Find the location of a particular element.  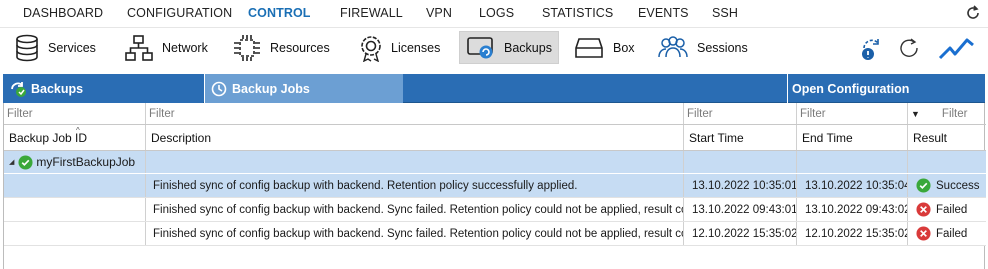

toolbar-network: Network is located at coordinates (166, 47).